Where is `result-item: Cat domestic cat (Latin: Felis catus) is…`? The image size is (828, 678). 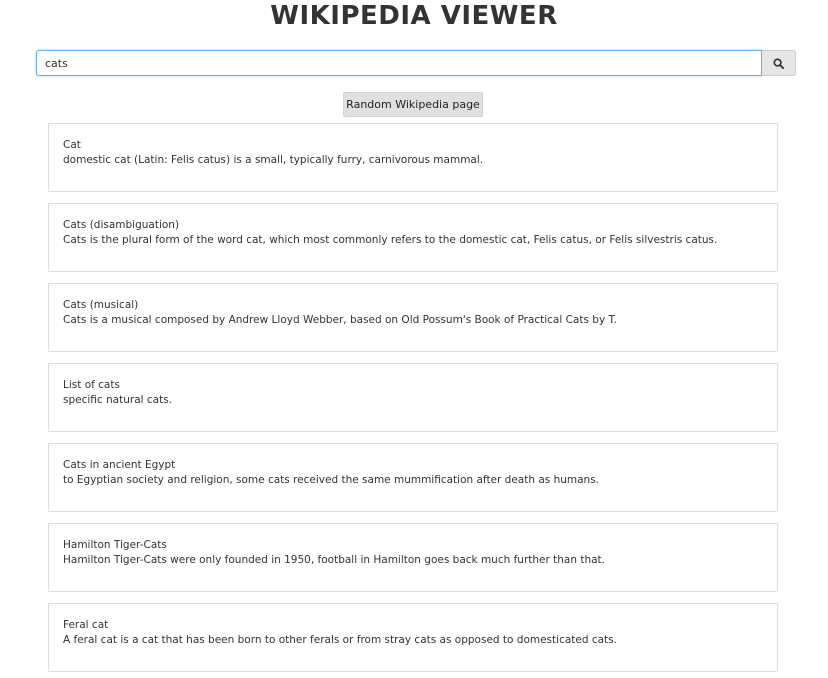 result-item: Cat domestic cat (Latin: Felis catus) is… is located at coordinates (413, 157).